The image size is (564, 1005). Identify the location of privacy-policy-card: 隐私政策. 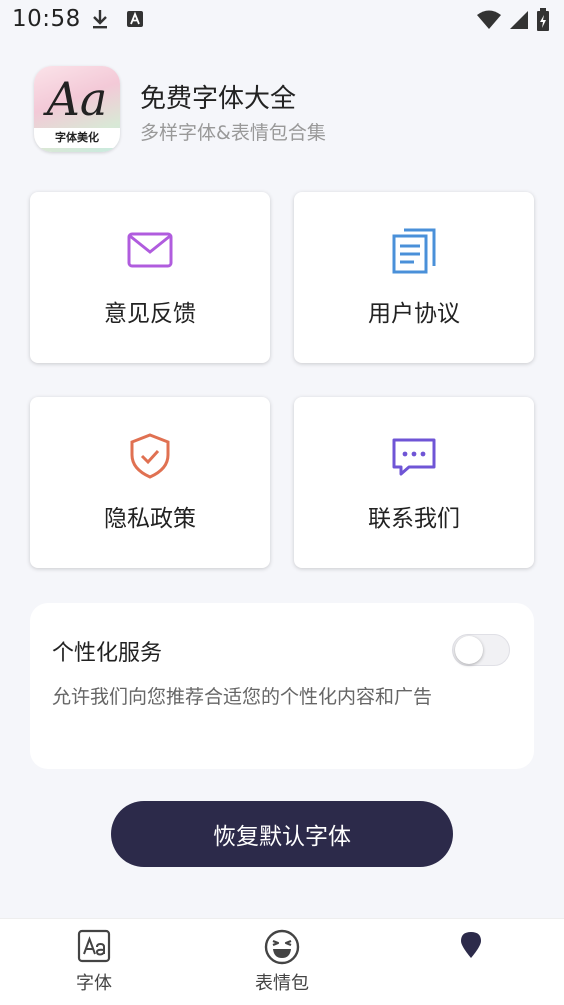
(150, 482).